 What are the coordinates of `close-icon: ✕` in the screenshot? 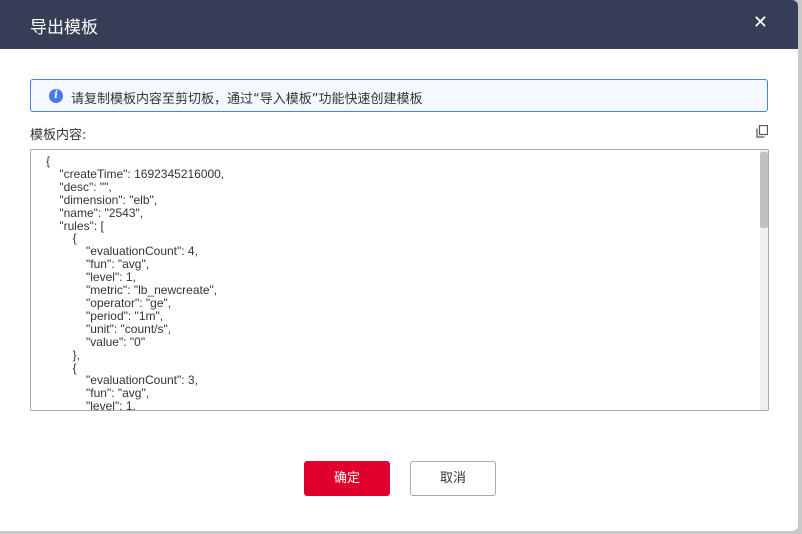 It's located at (760, 23).